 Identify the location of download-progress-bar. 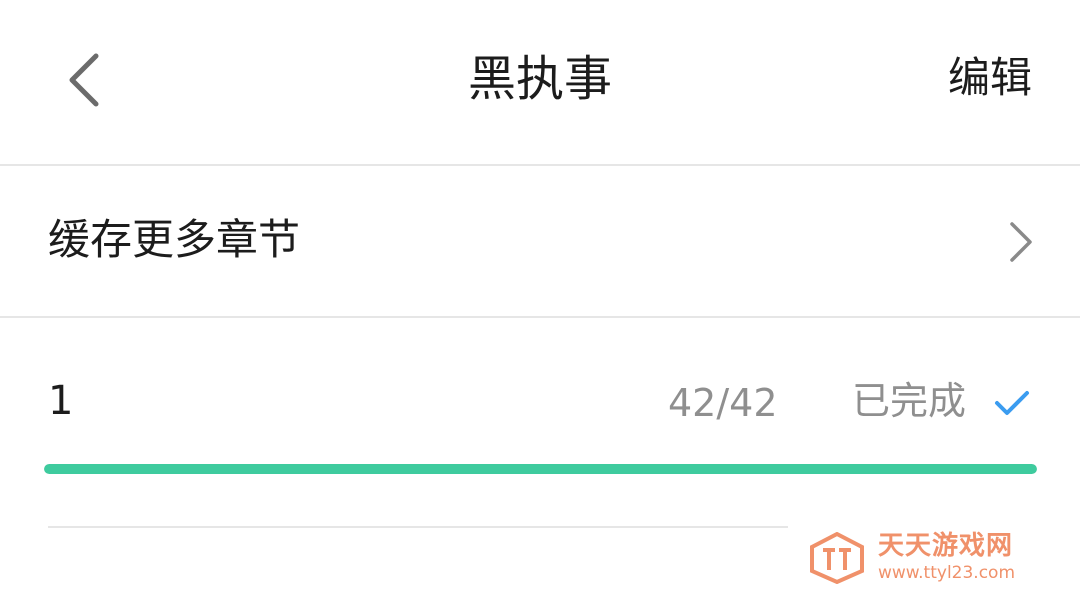
(540, 469).